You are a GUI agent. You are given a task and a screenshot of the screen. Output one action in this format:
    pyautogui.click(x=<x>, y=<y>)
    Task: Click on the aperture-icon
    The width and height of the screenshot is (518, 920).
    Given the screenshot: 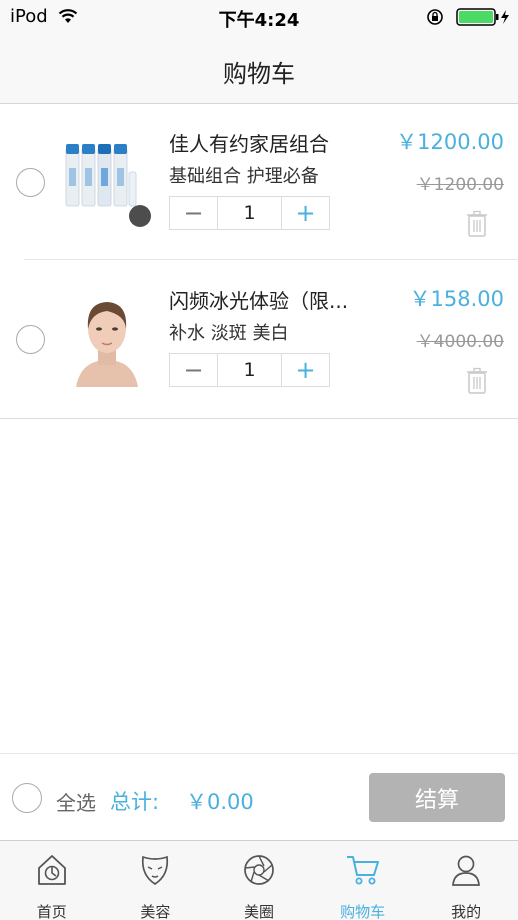 What is the action you would take?
    pyautogui.click(x=259, y=870)
    